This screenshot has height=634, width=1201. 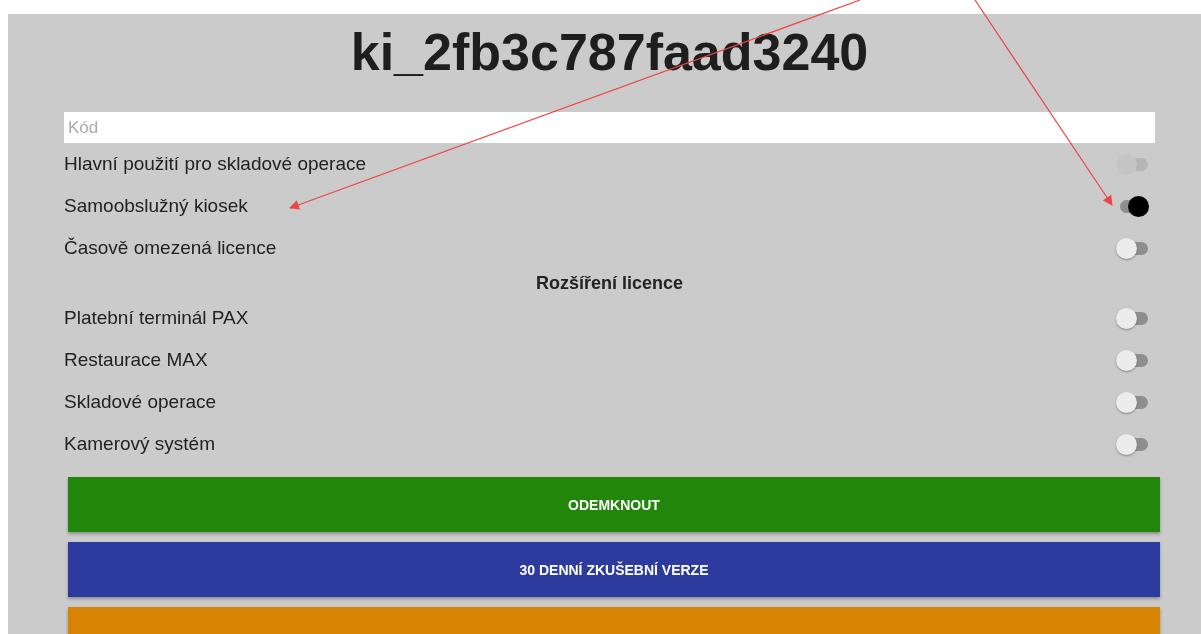 I want to click on action-button: 30 DENNÍ ZKUŠEBNÍ VERZE, so click(x=614, y=569).